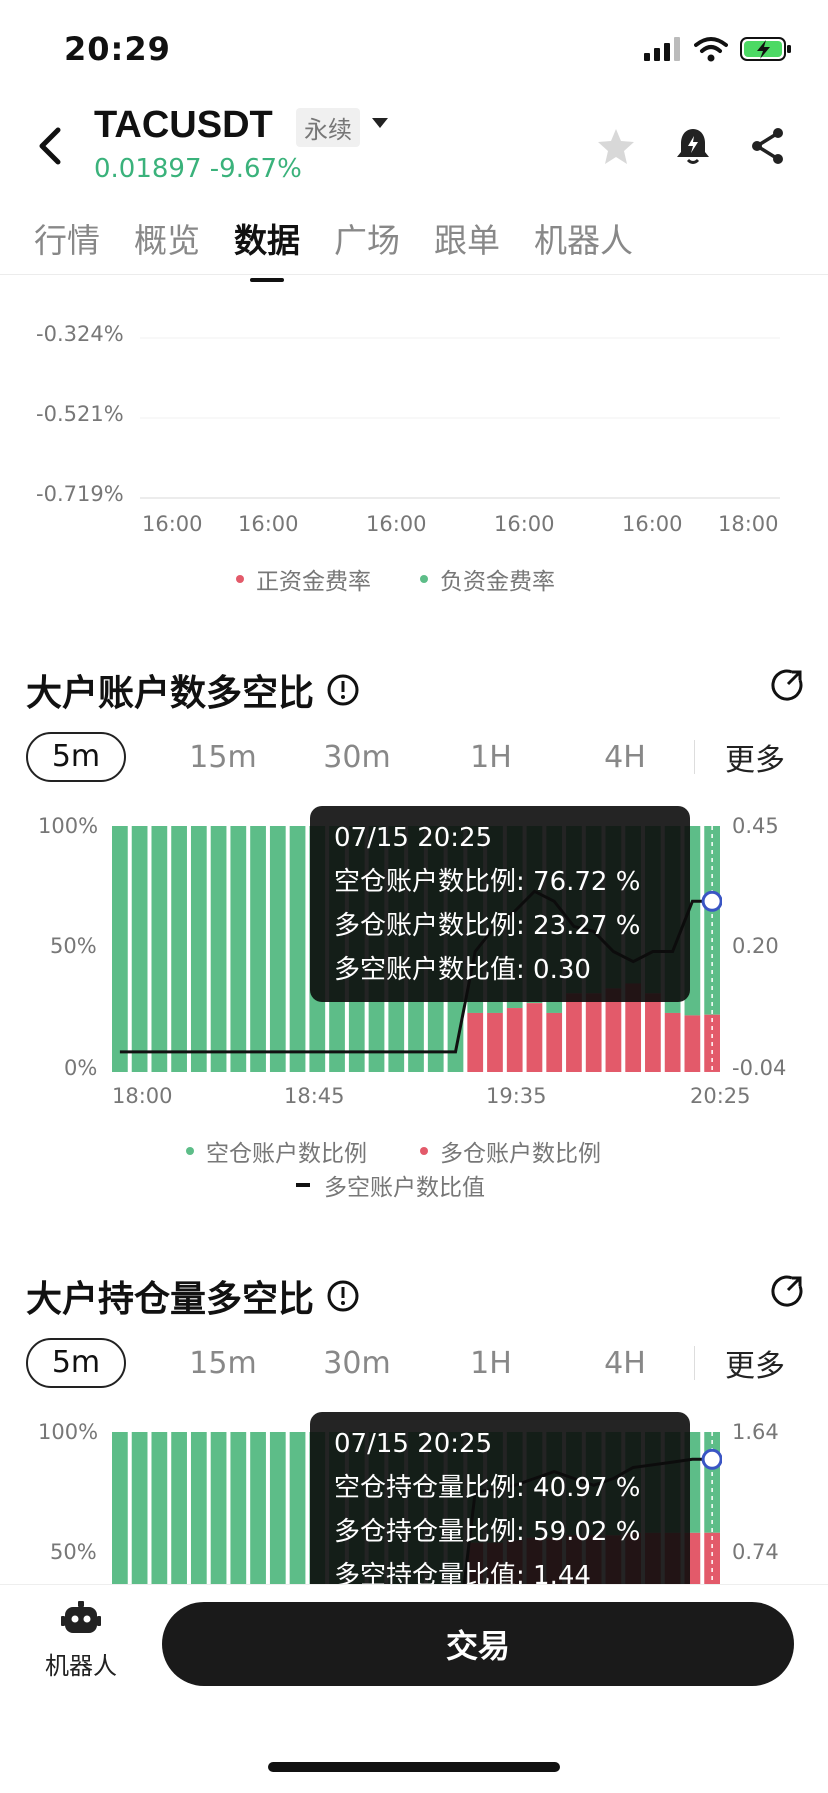 This screenshot has height=1793, width=828. What do you see at coordinates (467, 248) in the screenshot?
I see `tab-copy-trading: 跟单` at bounding box center [467, 248].